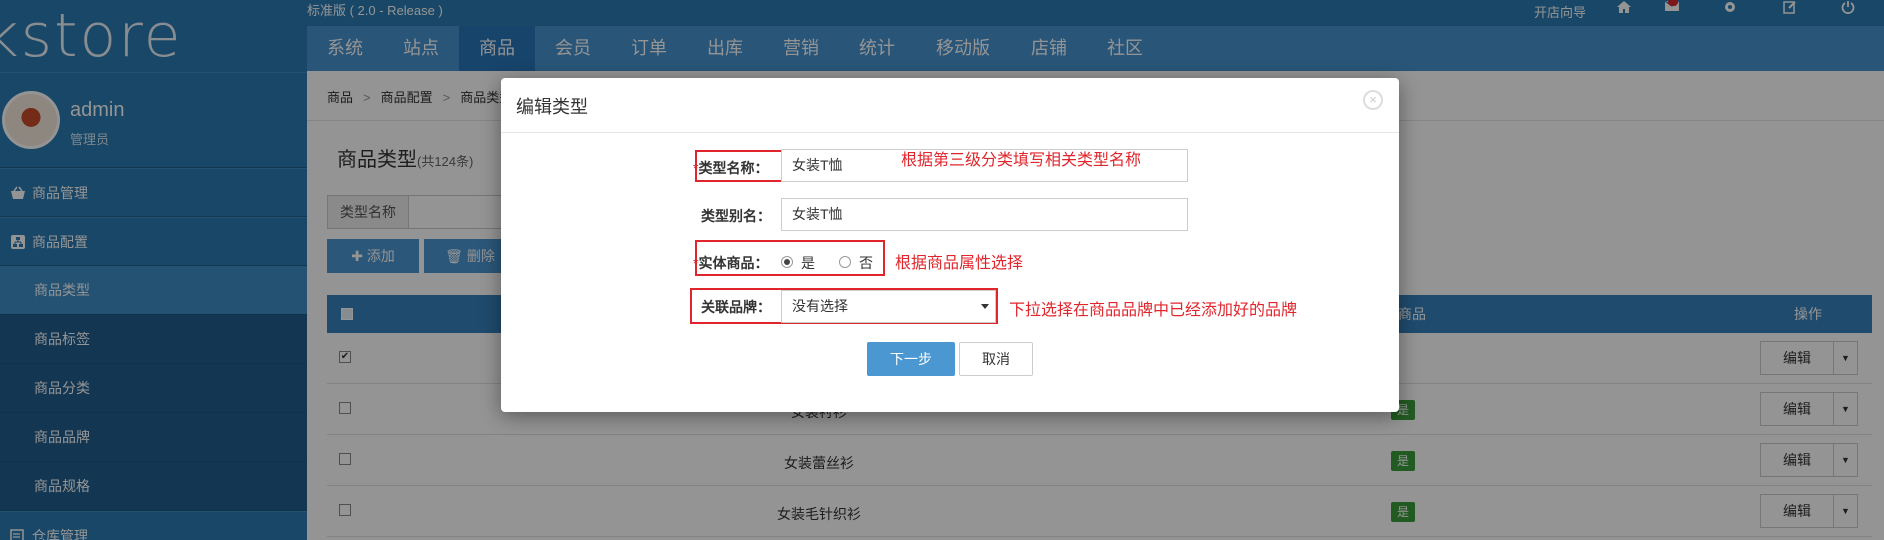 The height and width of the screenshot is (540, 1884). Describe the element at coordinates (820, 306) in the screenshot. I see `brand-select-value: 没有选择` at that location.